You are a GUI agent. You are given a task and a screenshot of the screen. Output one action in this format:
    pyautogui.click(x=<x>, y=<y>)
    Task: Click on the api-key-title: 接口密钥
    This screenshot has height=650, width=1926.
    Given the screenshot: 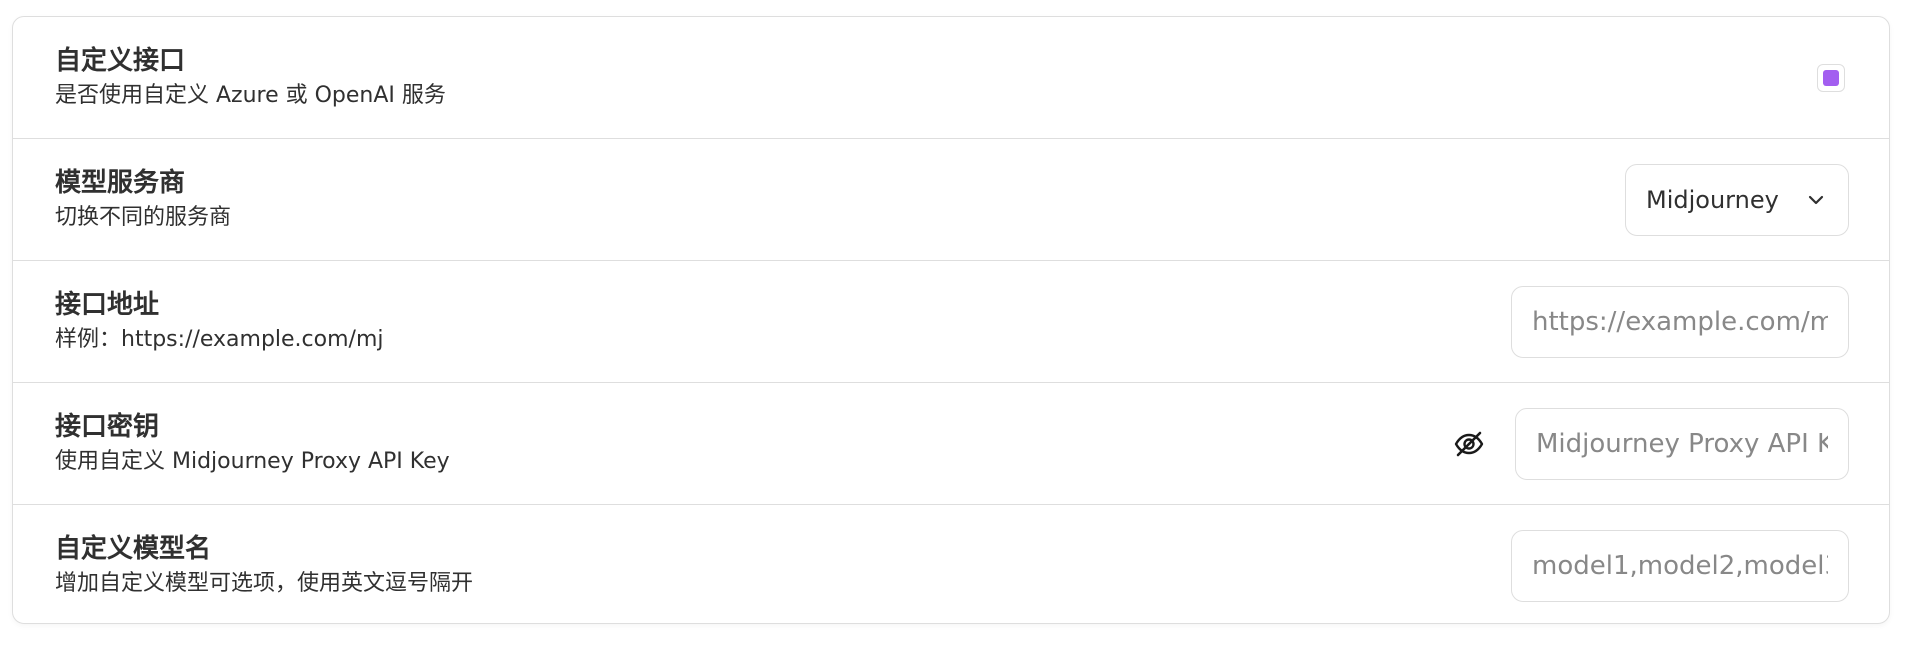 What is the action you would take?
    pyautogui.click(x=107, y=426)
    